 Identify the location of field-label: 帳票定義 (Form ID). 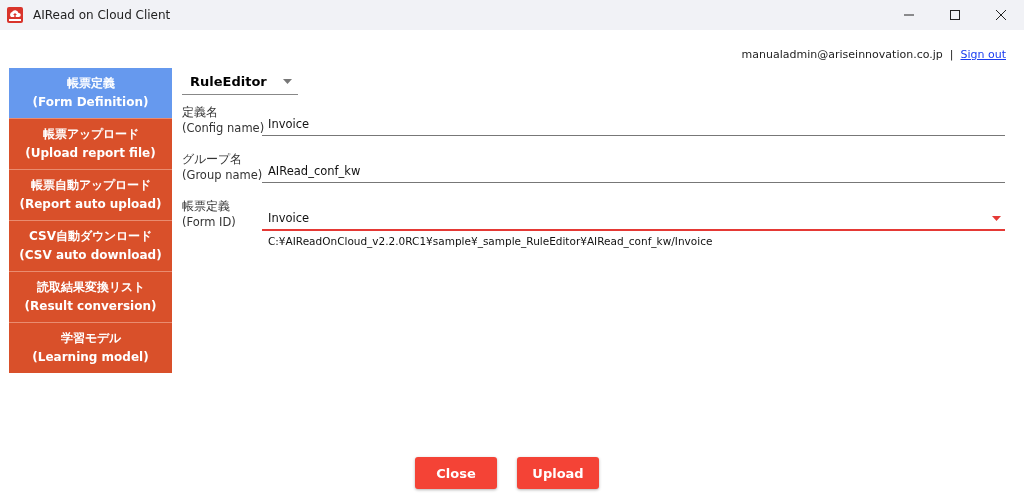
(209, 214).